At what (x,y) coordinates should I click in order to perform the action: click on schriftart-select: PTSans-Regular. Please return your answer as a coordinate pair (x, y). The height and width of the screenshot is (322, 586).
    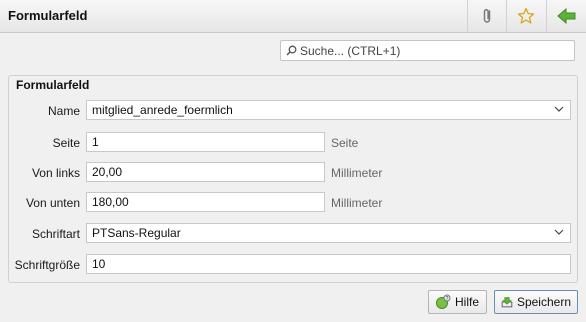
    Looking at the image, I should click on (328, 233).